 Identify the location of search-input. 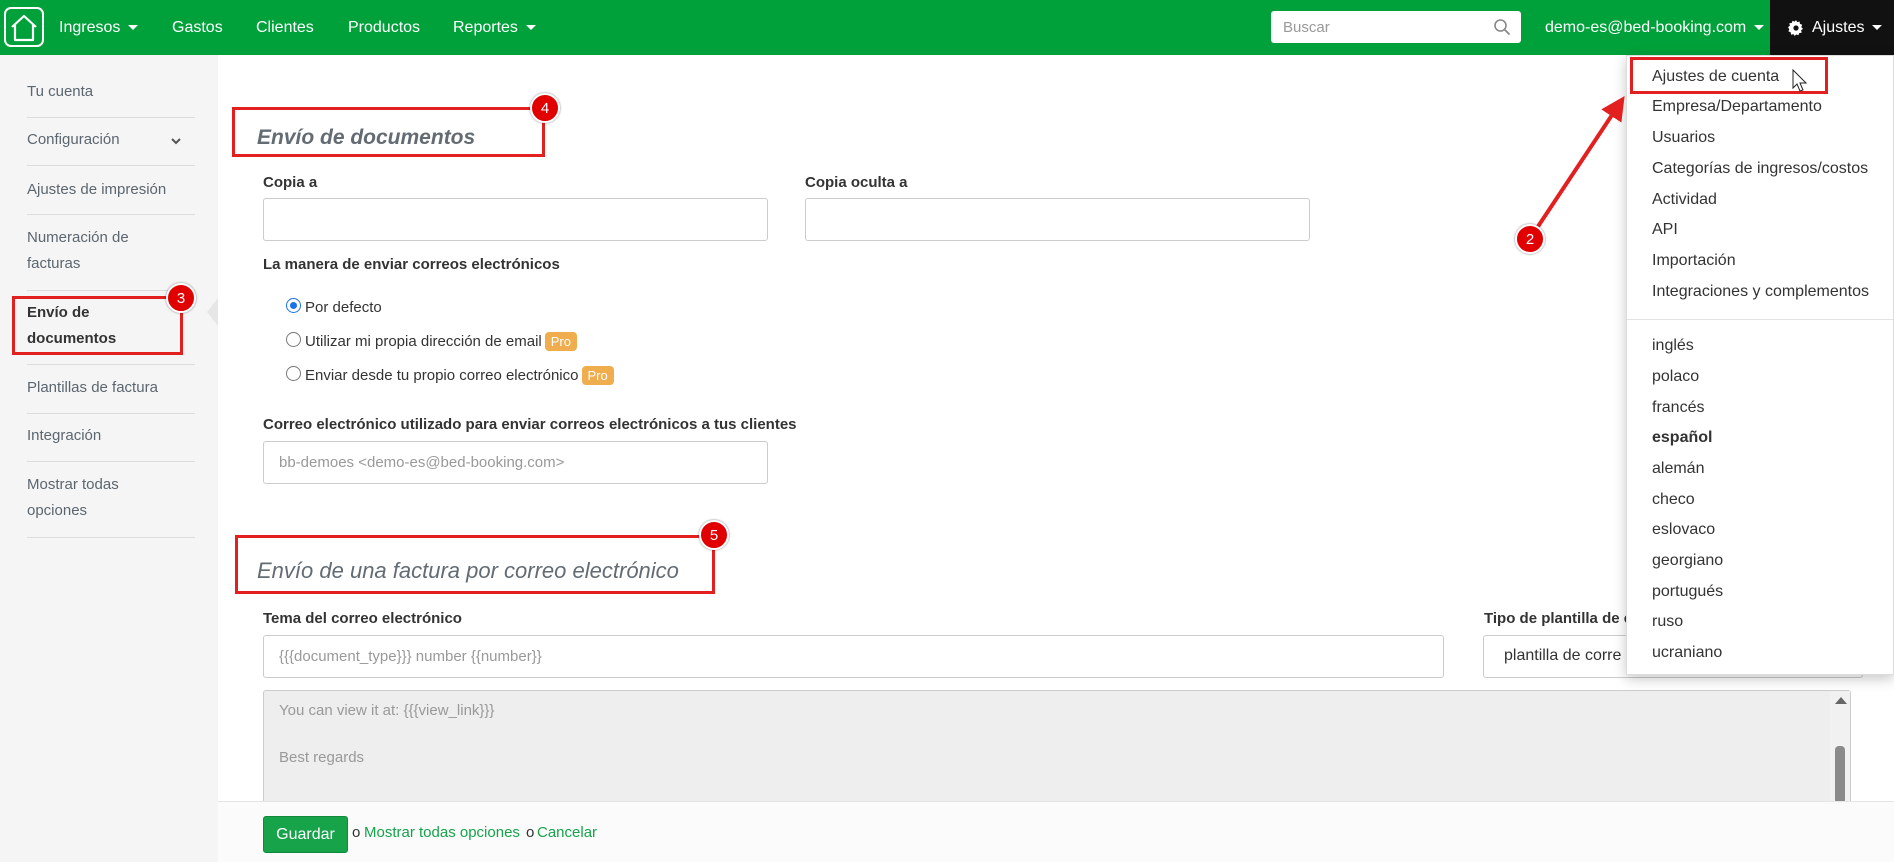
(1396, 27).